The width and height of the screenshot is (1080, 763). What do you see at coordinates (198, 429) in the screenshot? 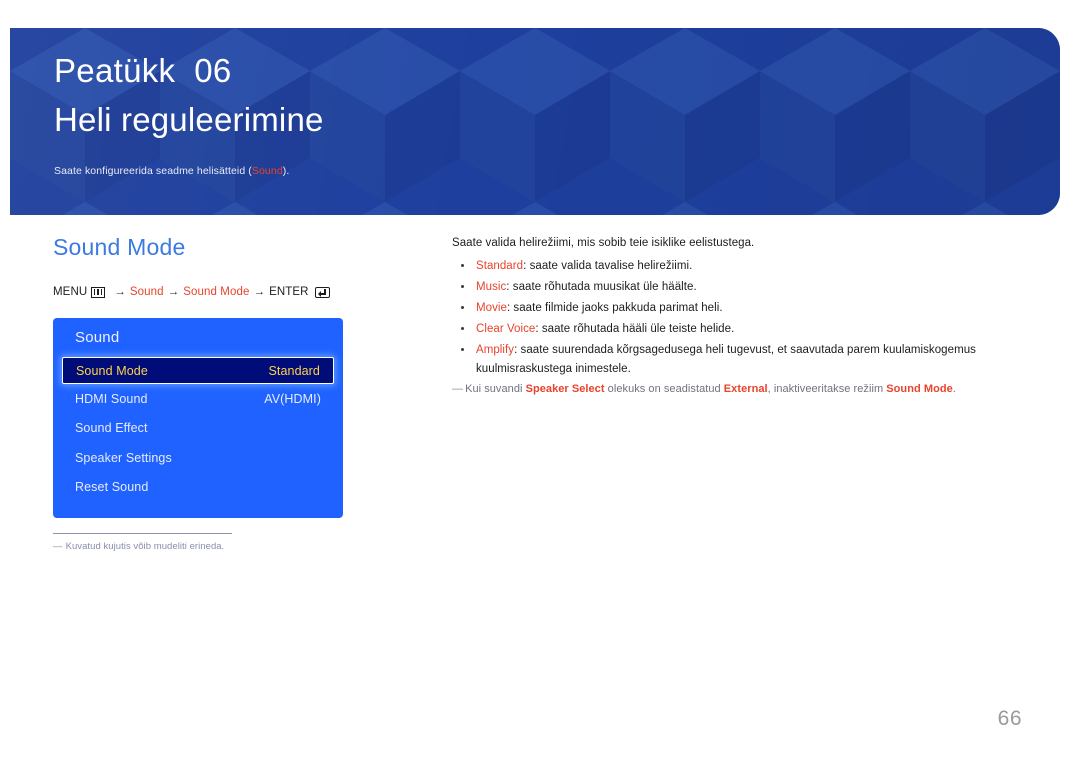
I see `osd-row-sound-effect: Sound Effect` at bounding box center [198, 429].